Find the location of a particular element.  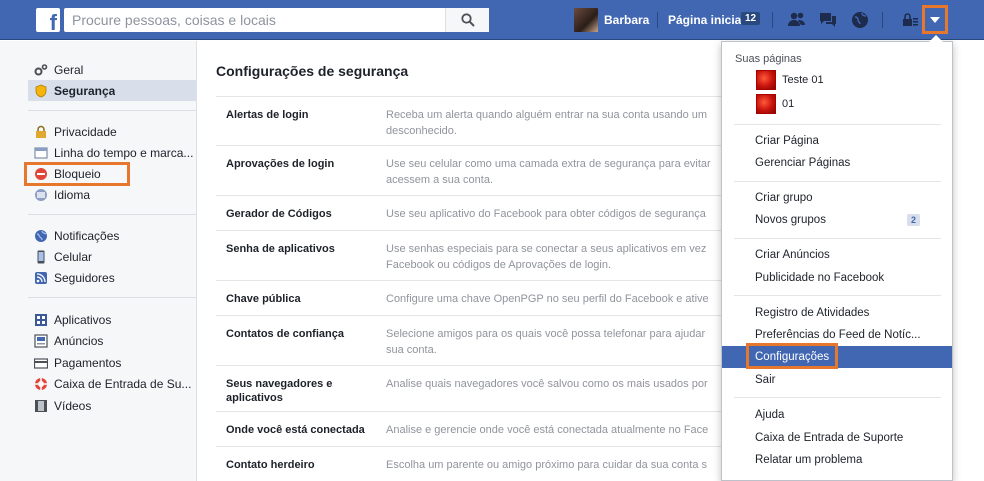

search-icon is located at coordinates (467, 20).